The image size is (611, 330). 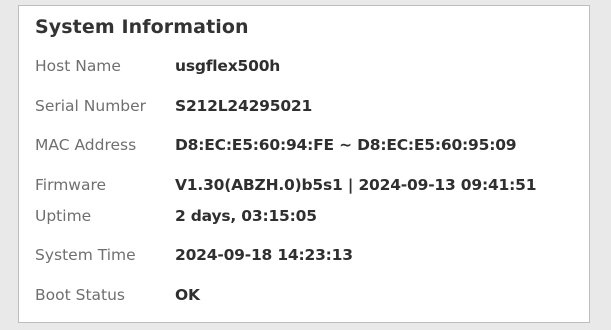 What do you see at coordinates (71, 185) in the screenshot?
I see `firmware-label: Firmware` at bounding box center [71, 185].